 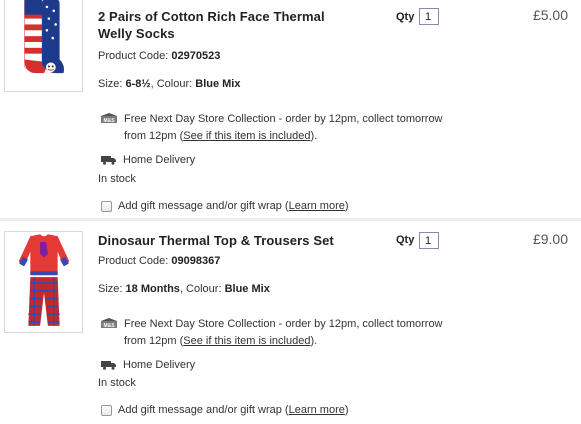 I want to click on product-code-value: 09098367, so click(x=196, y=261).